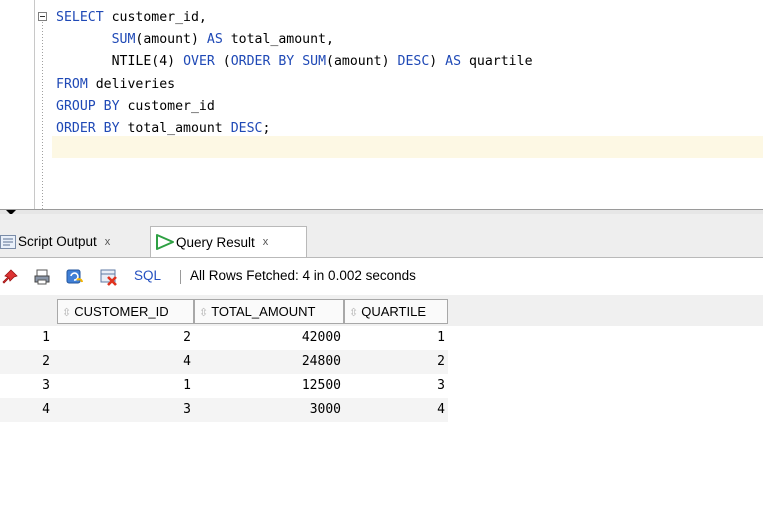 This screenshot has height=532, width=763. What do you see at coordinates (396, 386) in the screenshot?
I see `cell-quartile: 3` at bounding box center [396, 386].